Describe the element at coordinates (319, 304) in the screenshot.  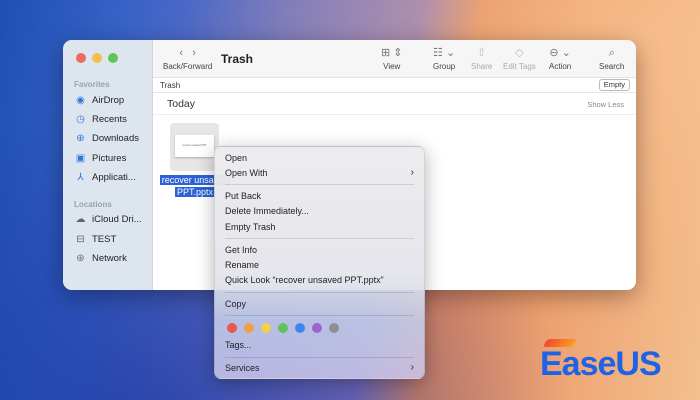
I see `menu-item-copy: Copy` at that location.